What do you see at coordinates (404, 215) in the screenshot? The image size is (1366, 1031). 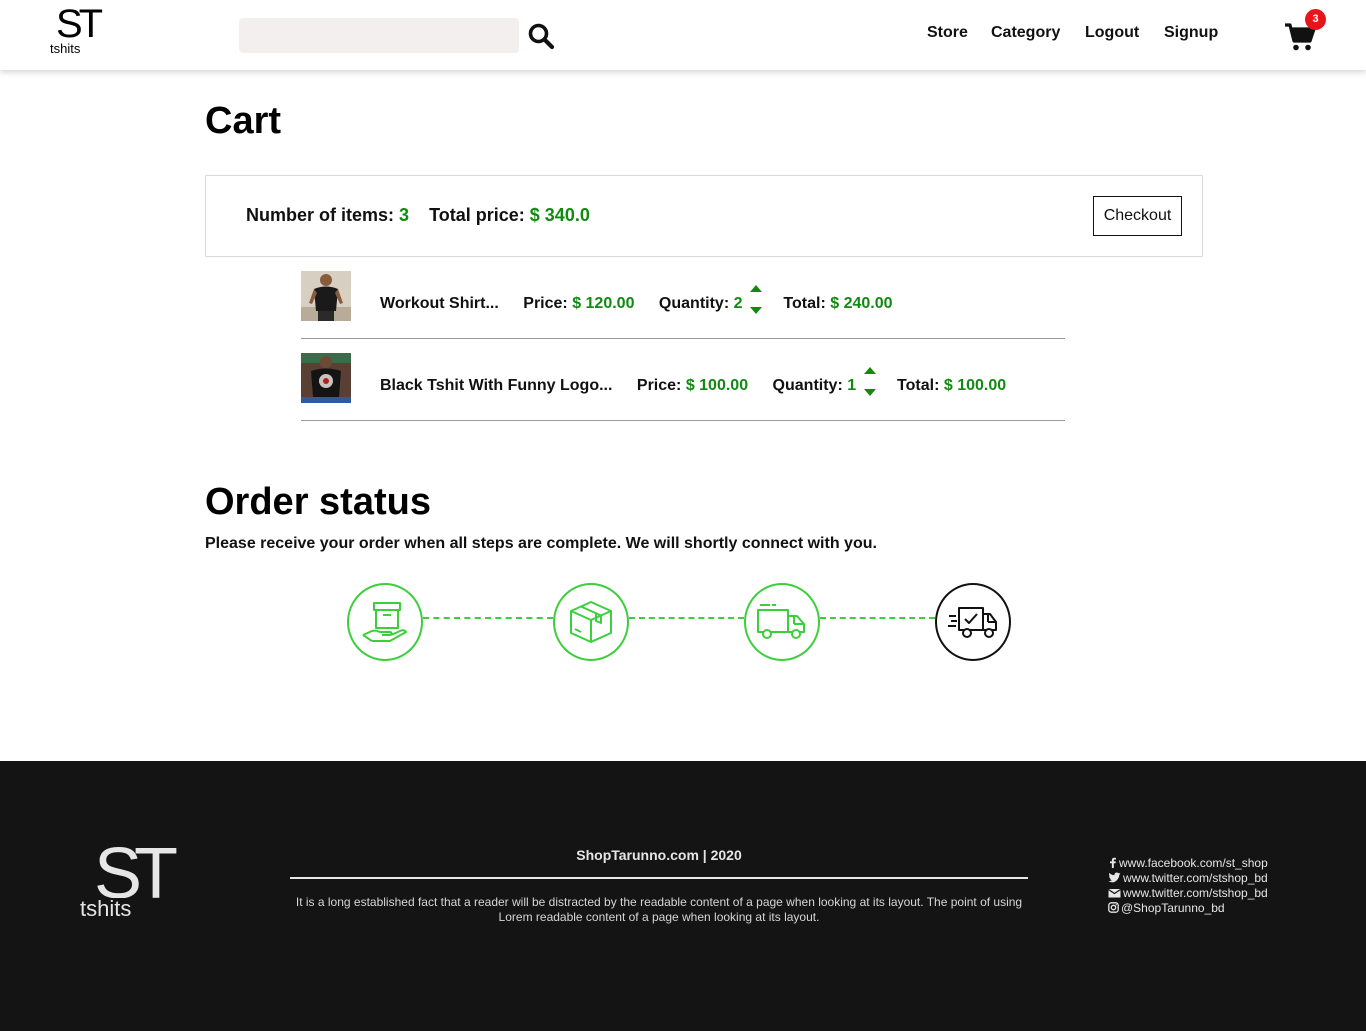 I see `items-count: 3` at bounding box center [404, 215].